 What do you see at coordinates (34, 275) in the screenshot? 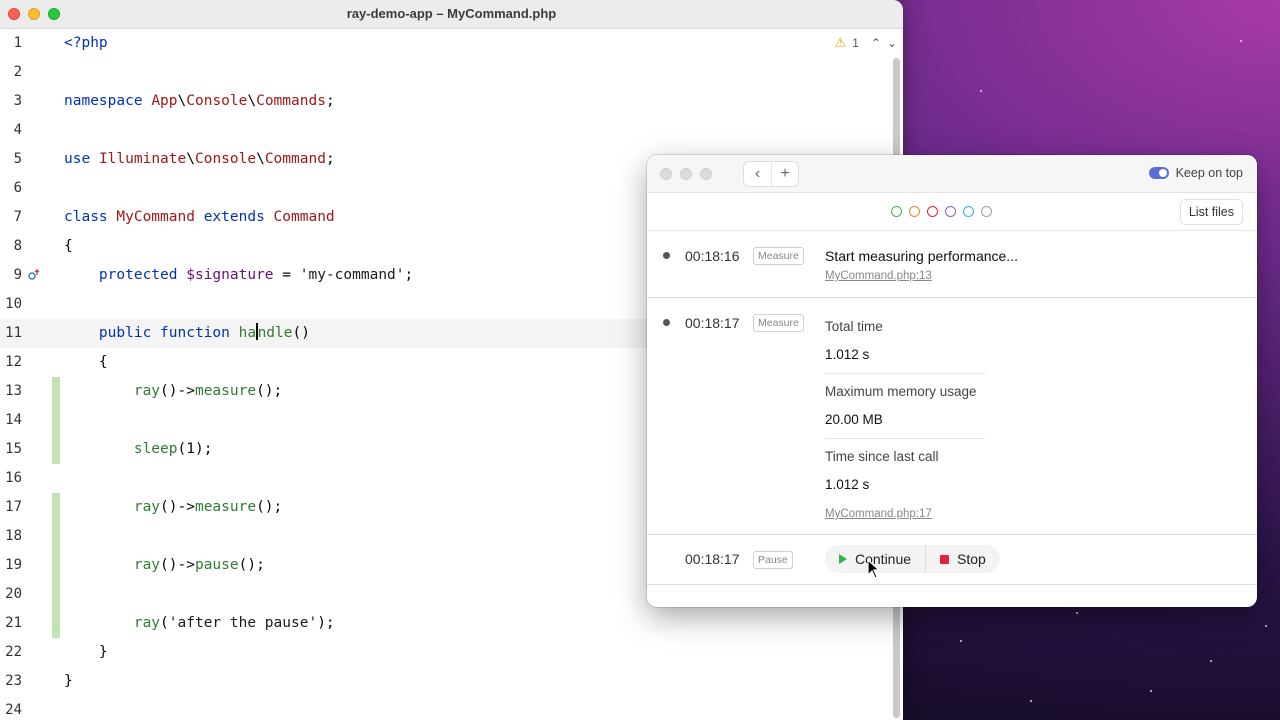
I see `override-marker-icon` at bounding box center [34, 275].